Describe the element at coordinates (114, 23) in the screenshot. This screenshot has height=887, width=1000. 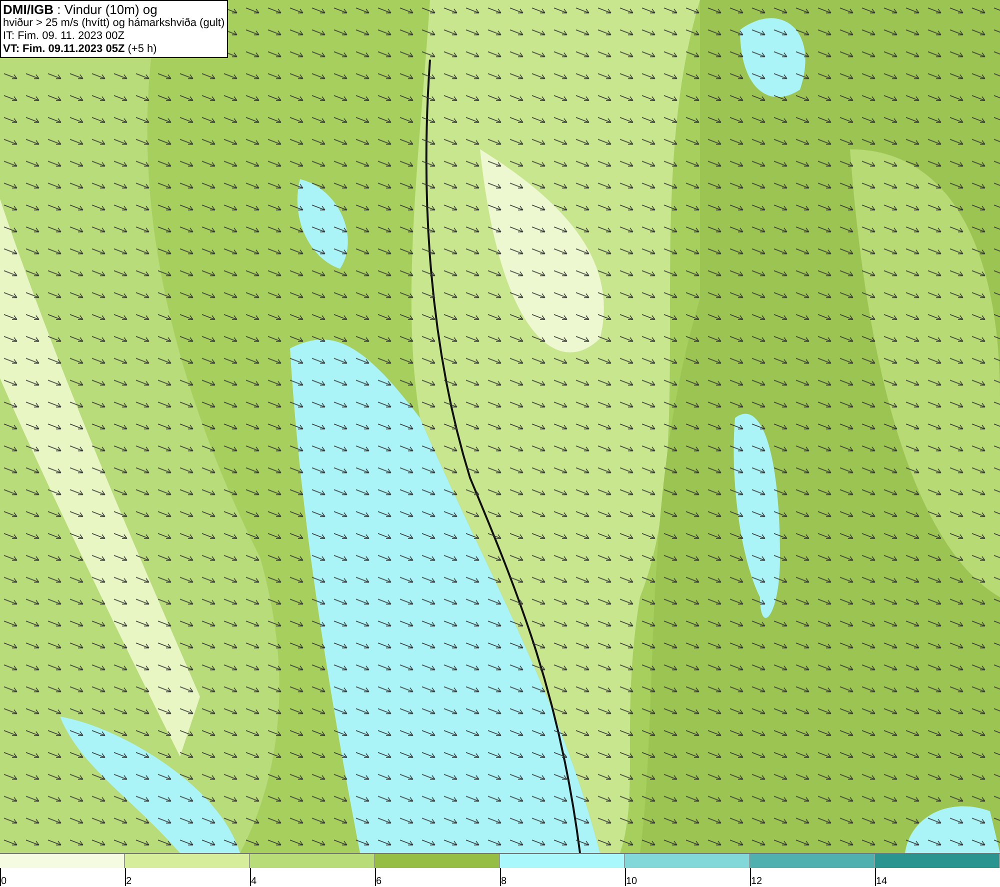
I see `title-line: hviður > 25 m/s (hvítt) og hámarkshviða (gult)` at that location.